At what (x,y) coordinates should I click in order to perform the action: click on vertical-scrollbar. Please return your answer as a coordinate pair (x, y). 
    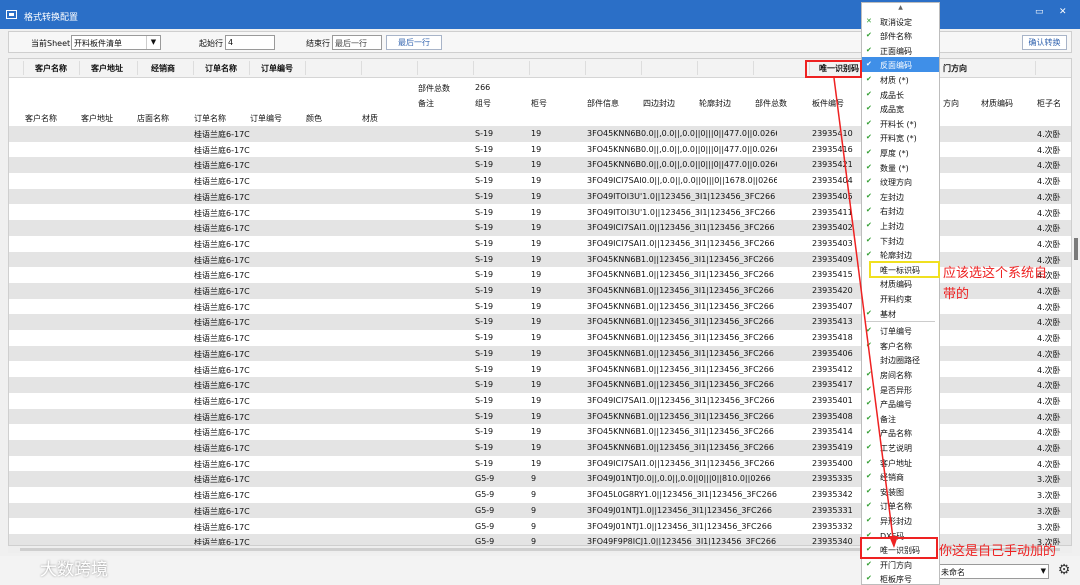
    Looking at the image, I should click on (1076, 302).